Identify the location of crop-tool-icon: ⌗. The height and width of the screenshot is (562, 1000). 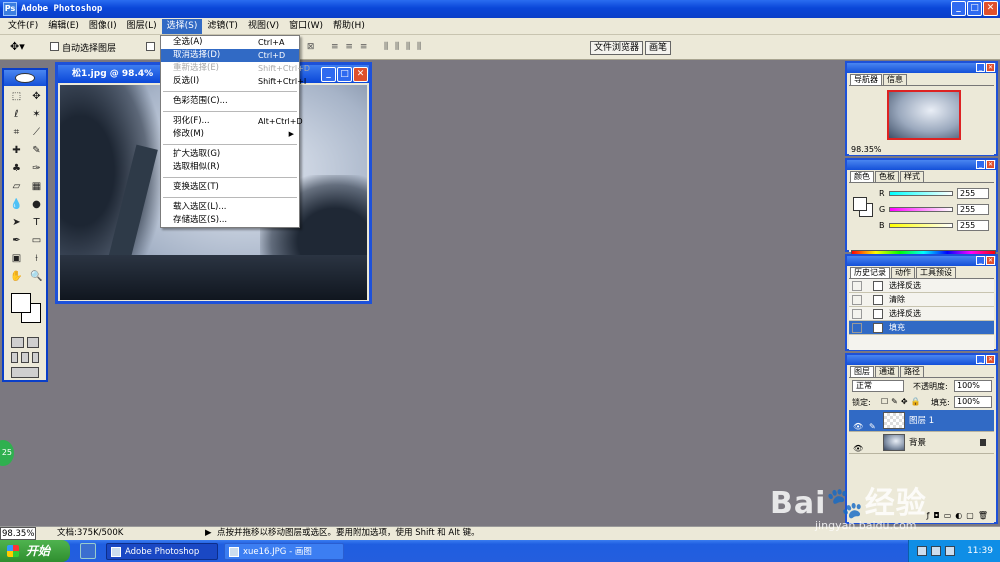
(16, 132).